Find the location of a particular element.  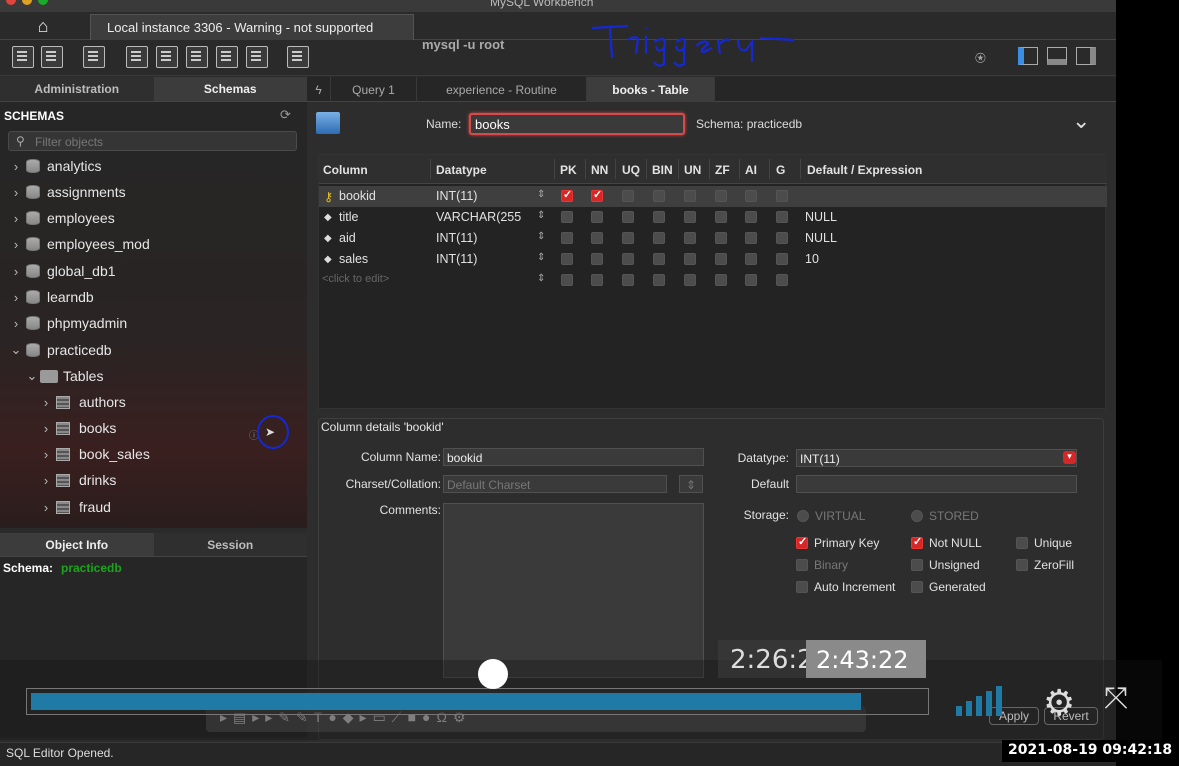

tab-object-info: Object Info is located at coordinates (77, 544).